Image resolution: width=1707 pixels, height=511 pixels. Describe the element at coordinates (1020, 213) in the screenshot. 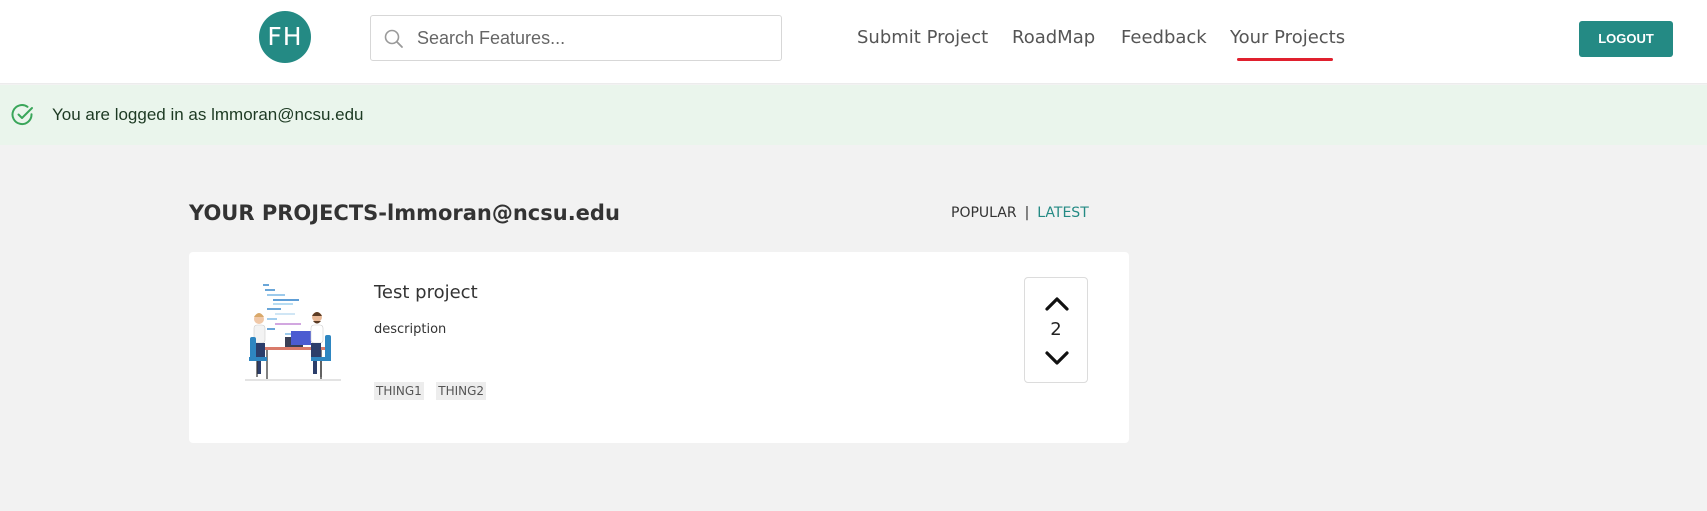

I see `sort-controls: POPULAR | LATEST` at that location.